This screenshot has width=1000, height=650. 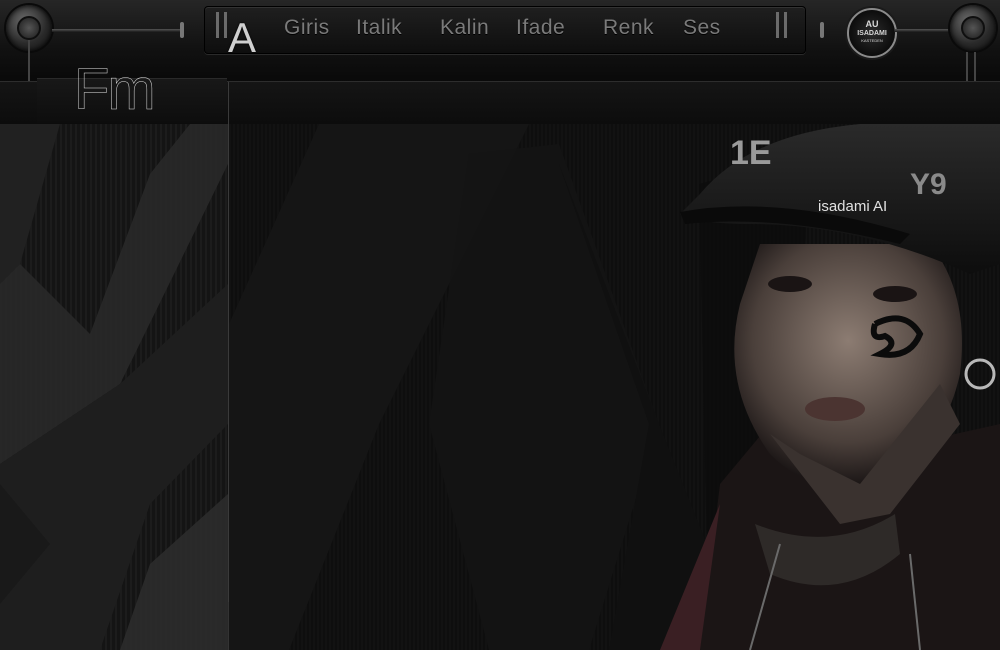 What do you see at coordinates (115, 89) in the screenshot?
I see `section-title: Fm` at bounding box center [115, 89].